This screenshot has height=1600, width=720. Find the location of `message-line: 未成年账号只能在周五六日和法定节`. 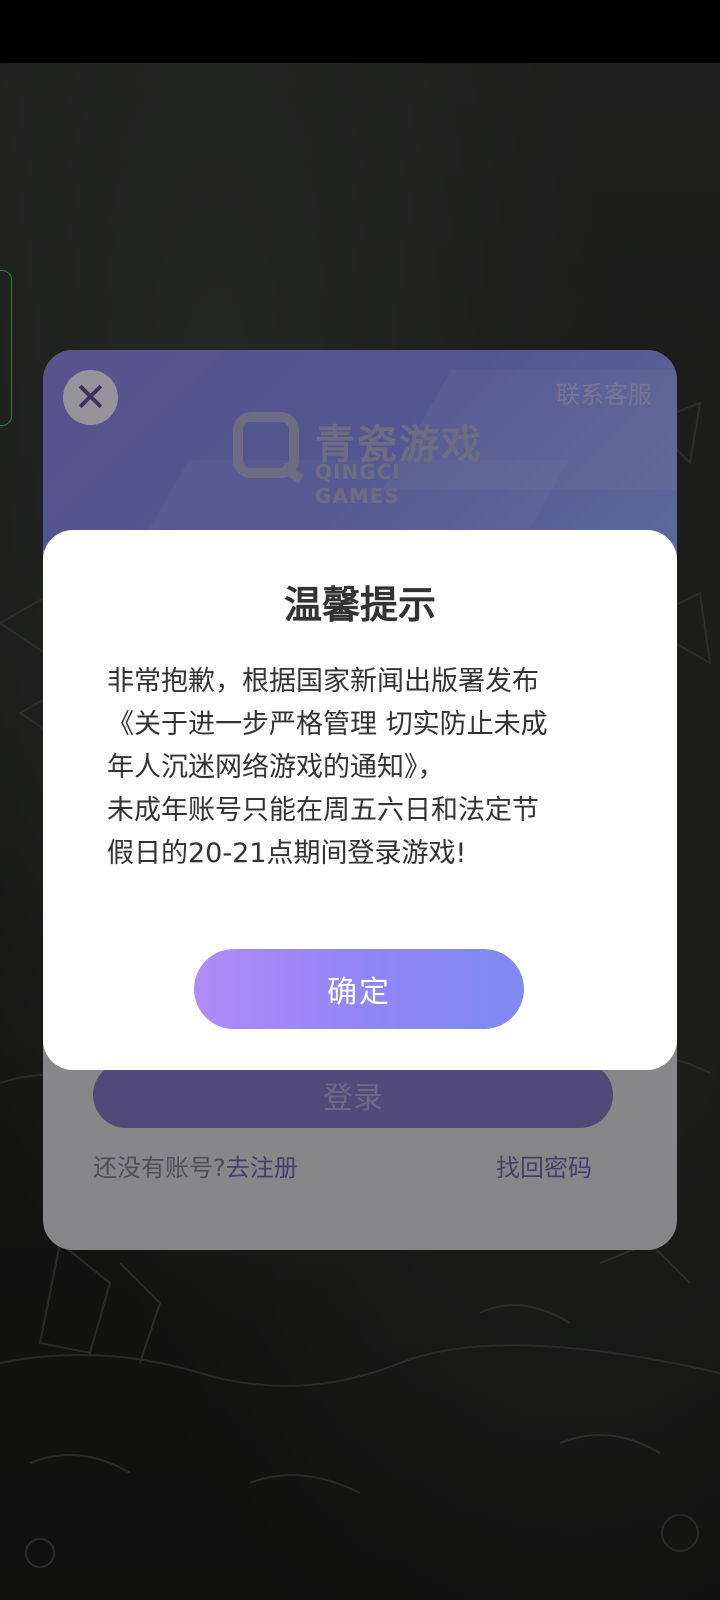

message-line: 未成年账号只能在周五六日和法定节 is located at coordinates (323, 810).